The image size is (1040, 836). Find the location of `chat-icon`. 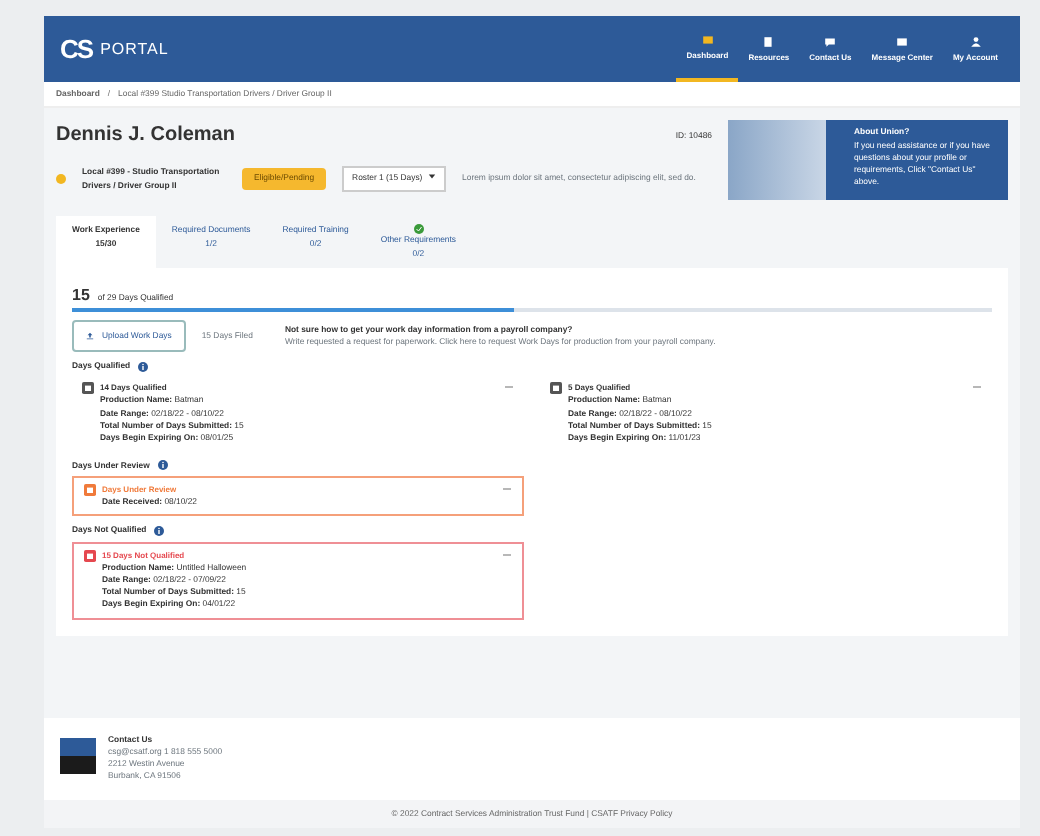

chat-icon is located at coordinates (830, 41).